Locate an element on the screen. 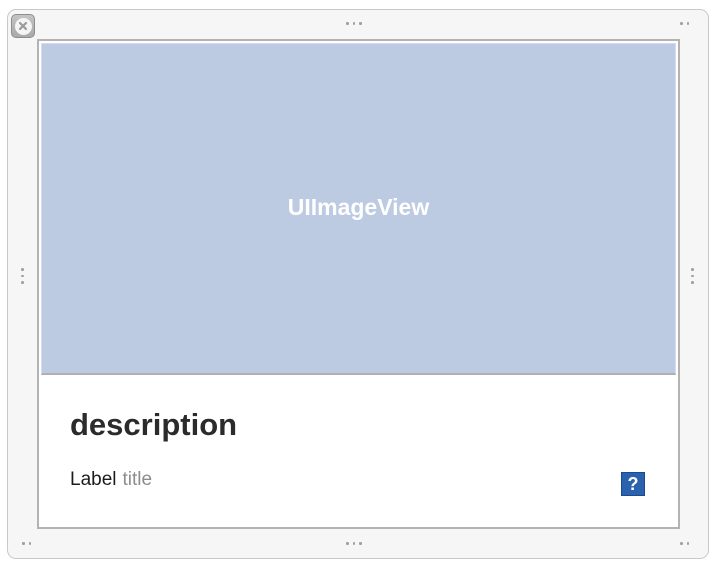 The height and width of the screenshot is (568, 718). description-label: description is located at coordinates (153, 425).